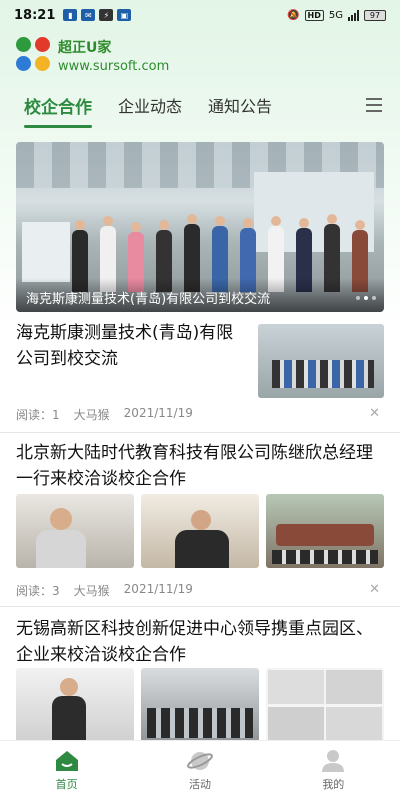 The image size is (400, 800). I want to click on hd-icon: HD, so click(314, 15).